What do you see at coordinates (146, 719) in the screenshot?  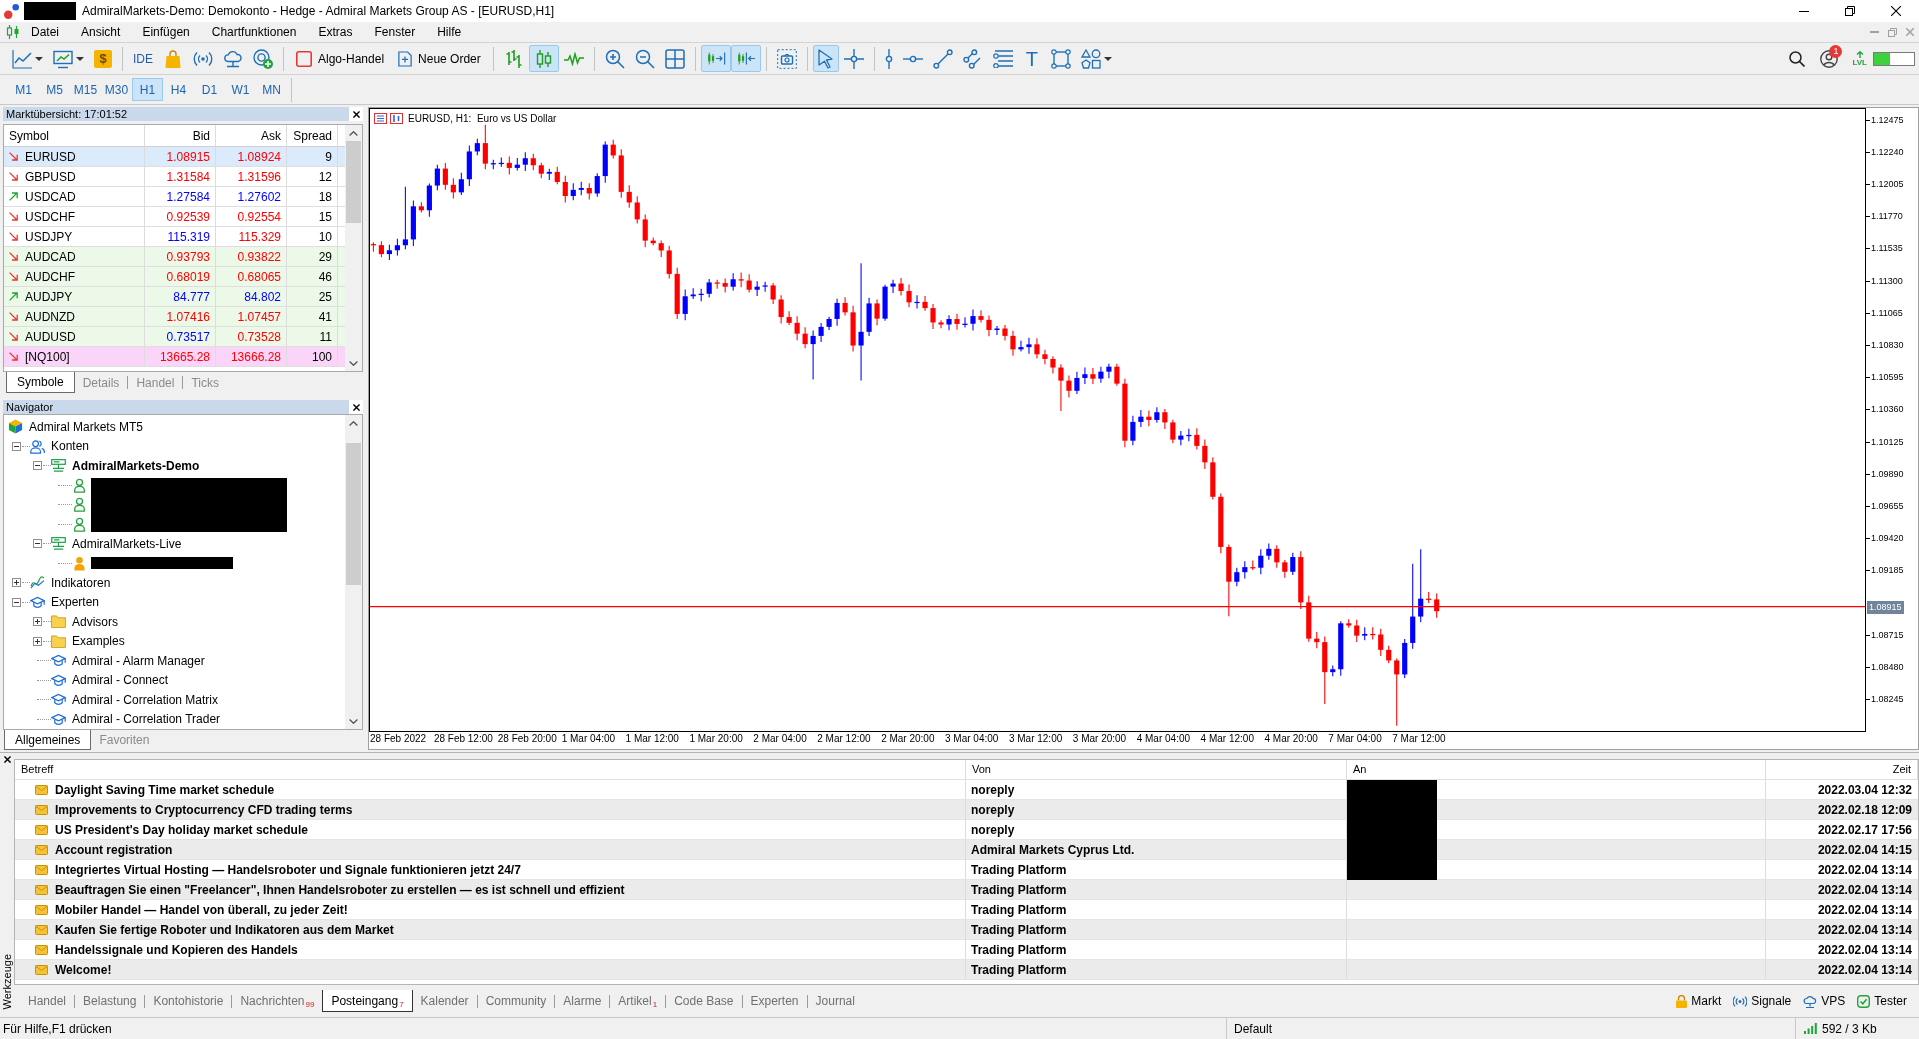 I see `tree-item: Admiral - Correlation Trader` at bounding box center [146, 719].